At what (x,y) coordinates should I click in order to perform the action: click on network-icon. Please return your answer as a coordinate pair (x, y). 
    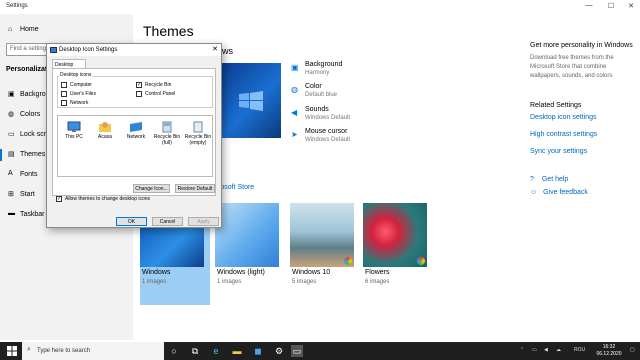
    Looking at the image, I should click on (136, 127).